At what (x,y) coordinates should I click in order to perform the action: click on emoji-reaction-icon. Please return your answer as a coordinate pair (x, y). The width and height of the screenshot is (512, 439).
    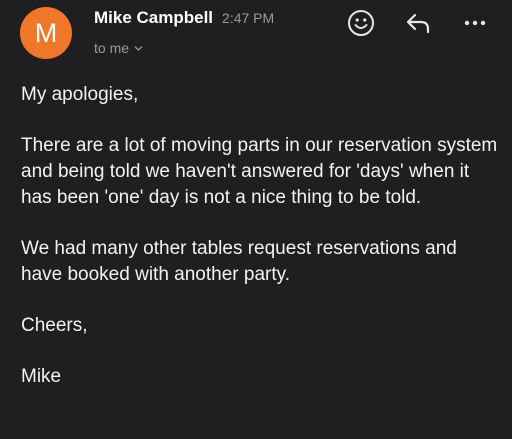
    Looking at the image, I should click on (361, 23).